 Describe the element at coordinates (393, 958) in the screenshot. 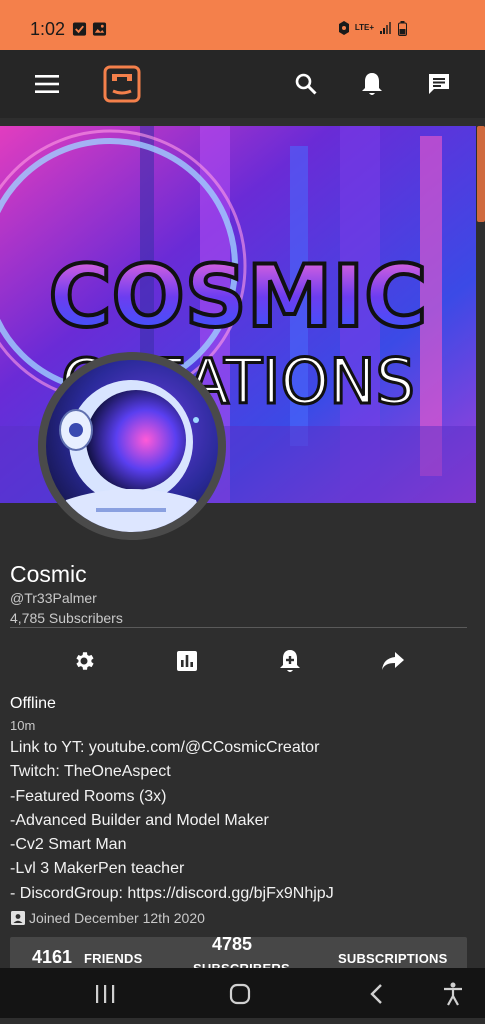

I see `subscriptions-label: SUBSCRIPTIONS` at that location.